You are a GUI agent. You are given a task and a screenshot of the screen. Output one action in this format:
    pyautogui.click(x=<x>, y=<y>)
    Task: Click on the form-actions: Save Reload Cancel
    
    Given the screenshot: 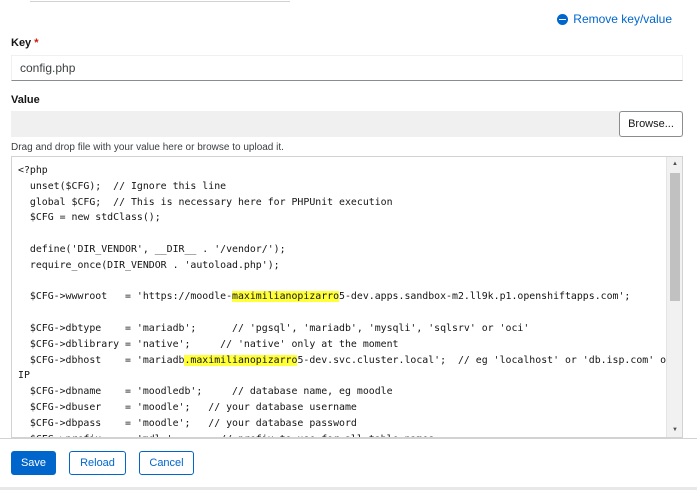 What is the action you would take?
    pyautogui.click(x=348, y=464)
    